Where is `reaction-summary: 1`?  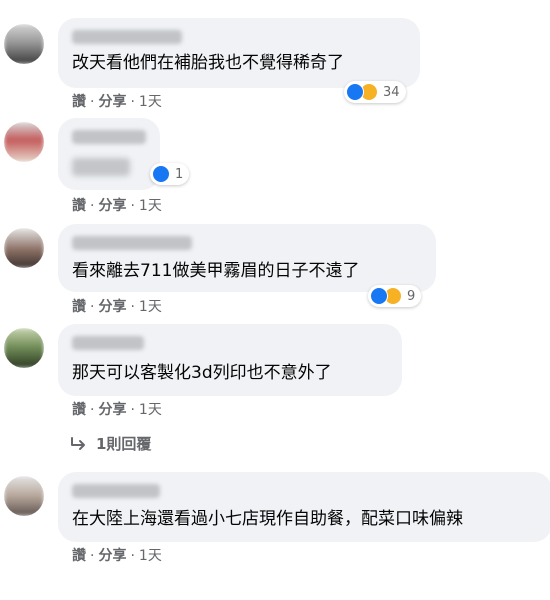 reaction-summary: 1 is located at coordinates (170, 174).